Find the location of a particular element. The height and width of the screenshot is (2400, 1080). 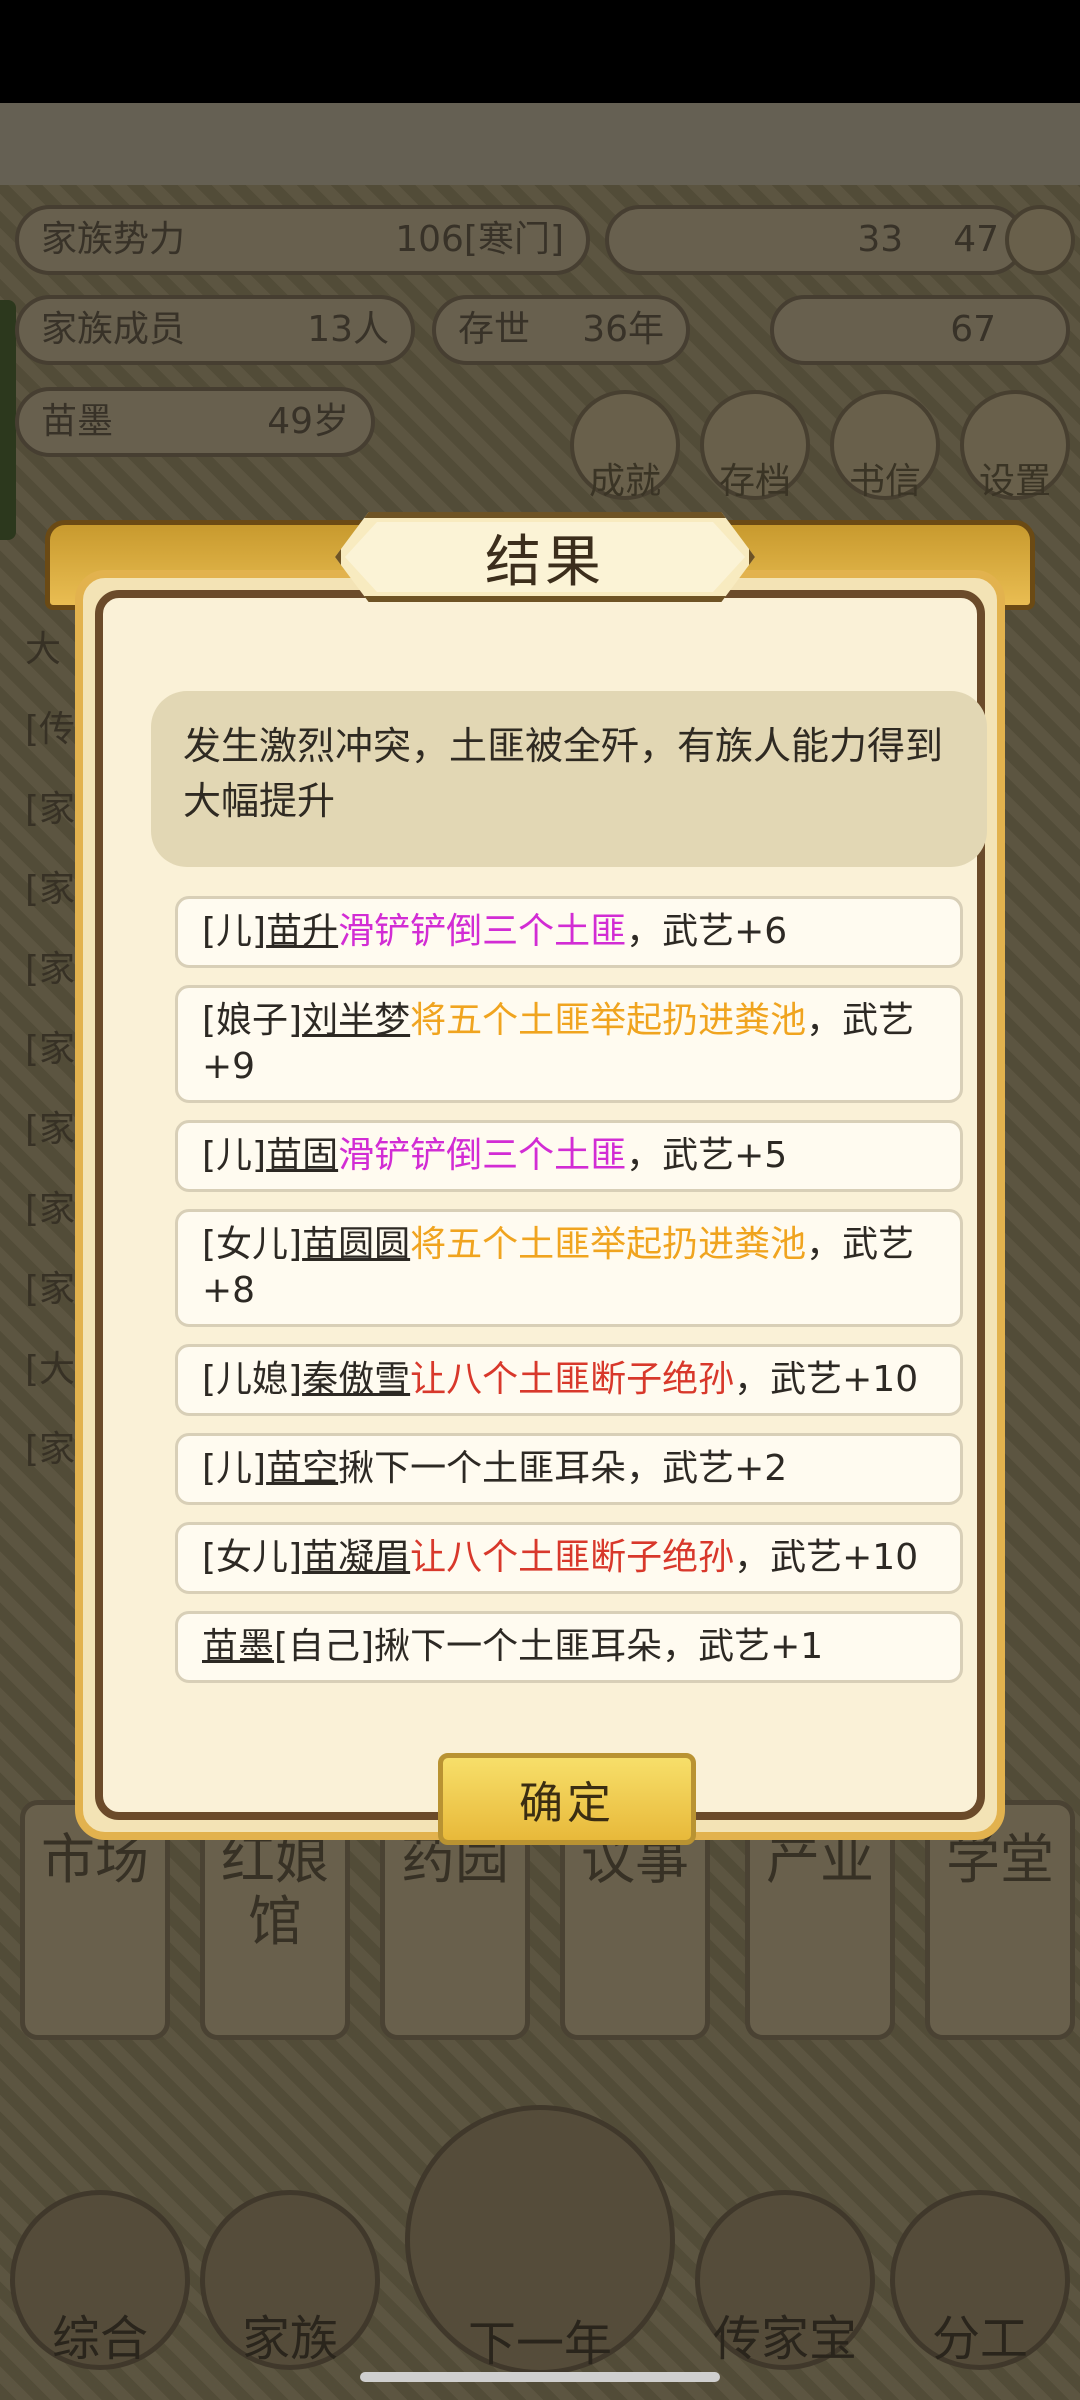

result-row: [女儿]苗圆圆将五个土匪举起扔进粪池，武艺+8 is located at coordinates (569, 1268).